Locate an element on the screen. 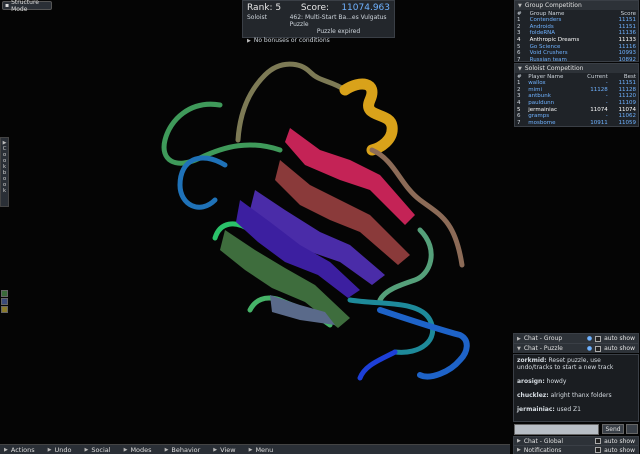  chat-puzzle-header: ▼ Chat - Puzzle ● auto show is located at coordinates (576, 348).